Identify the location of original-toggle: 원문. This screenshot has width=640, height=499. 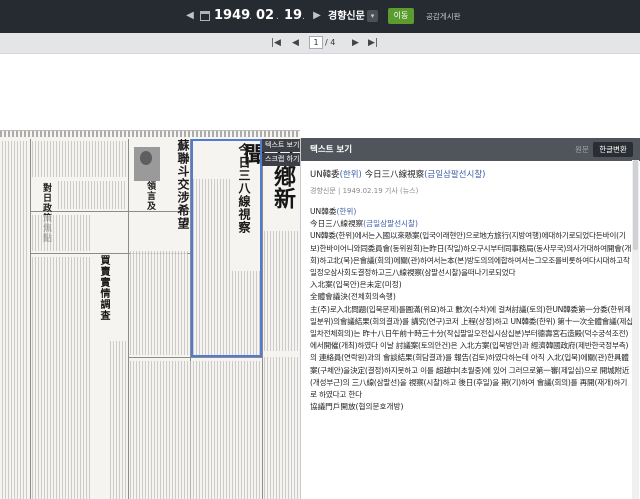
(582, 149).